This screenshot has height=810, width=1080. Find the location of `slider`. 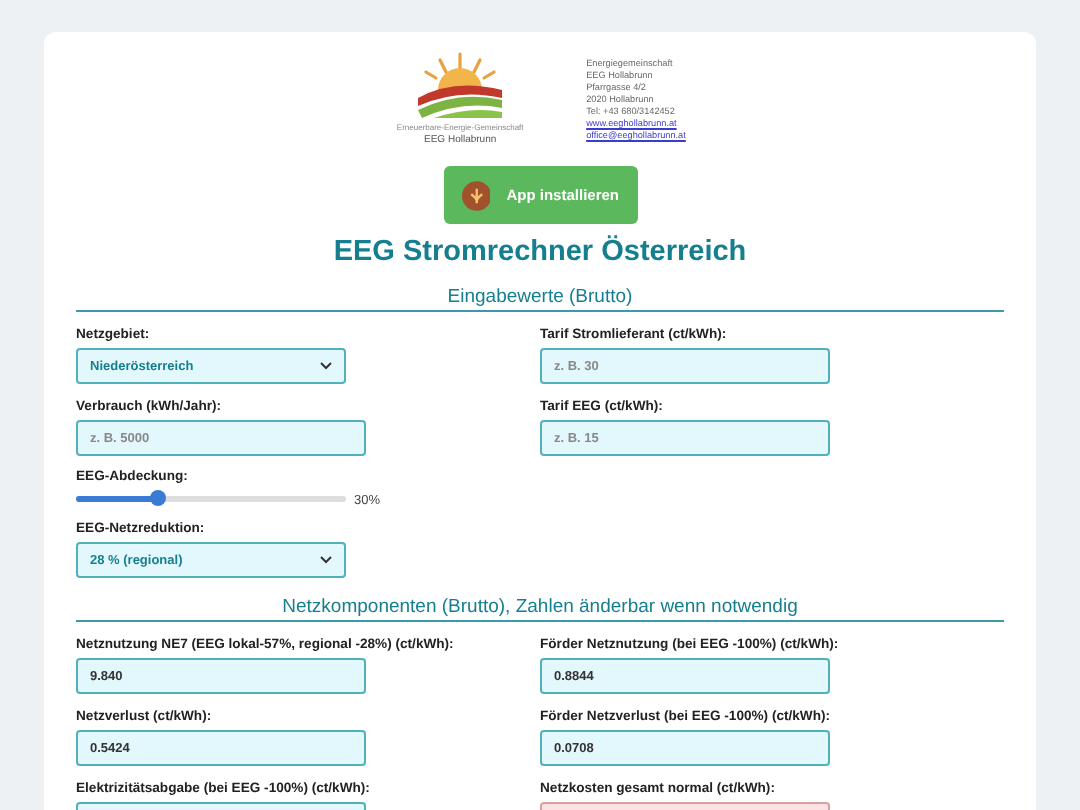

slider is located at coordinates (211, 498).